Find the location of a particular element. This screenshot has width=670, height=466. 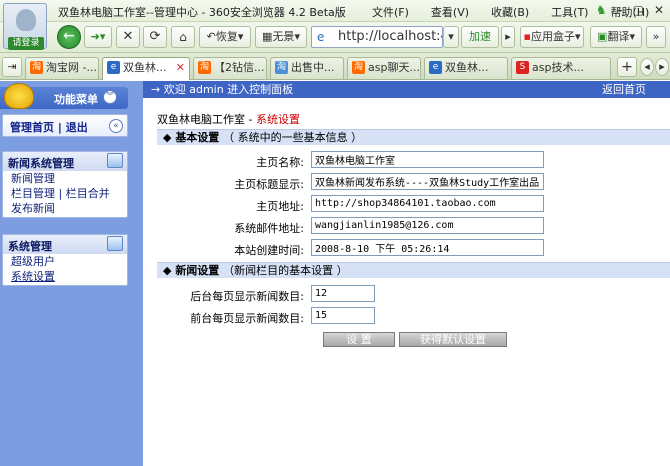

address-dropdown-button: ▾ is located at coordinates (451, 37).